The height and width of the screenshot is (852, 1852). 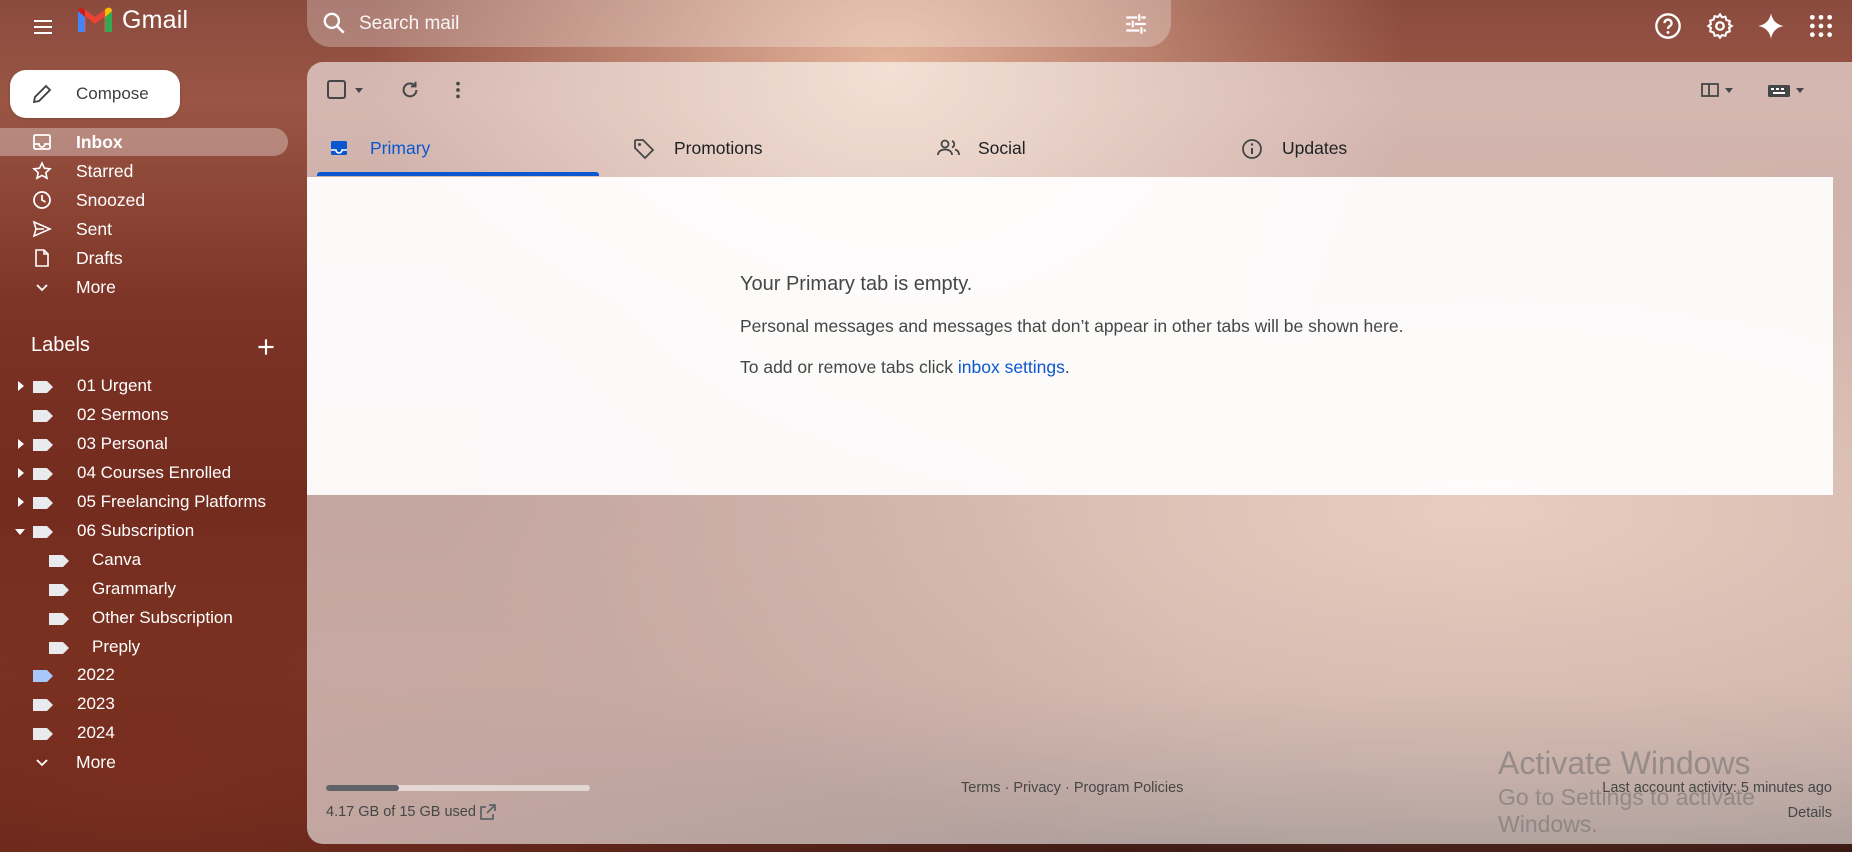 I want to click on more-actions-button, so click(x=458, y=90).